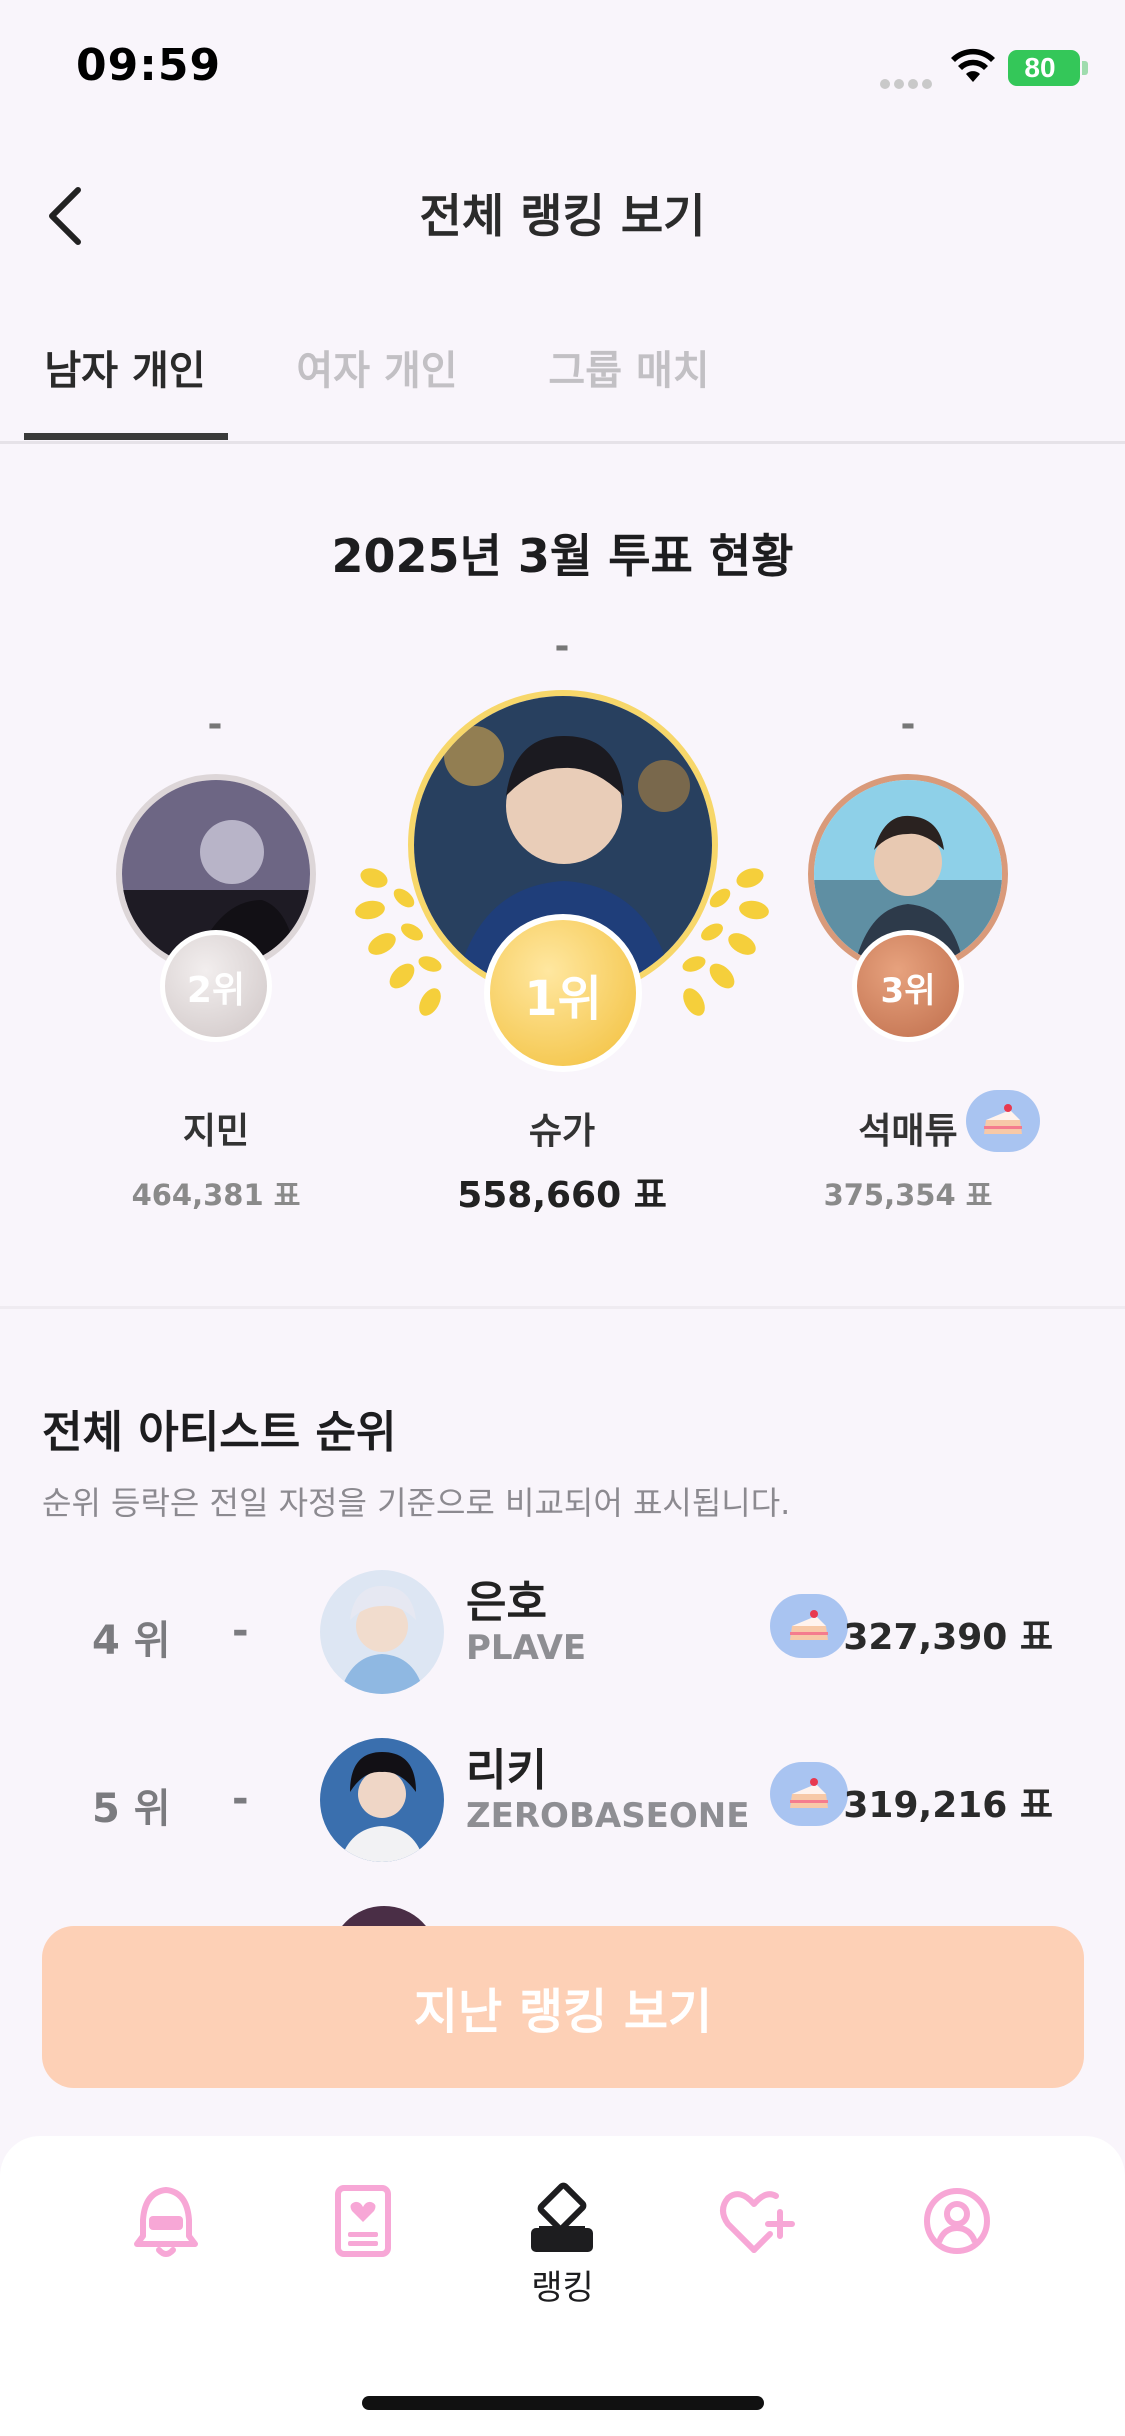 The height and width of the screenshot is (2436, 1125). I want to click on row-artist-name: 리키, so click(506, 1770).